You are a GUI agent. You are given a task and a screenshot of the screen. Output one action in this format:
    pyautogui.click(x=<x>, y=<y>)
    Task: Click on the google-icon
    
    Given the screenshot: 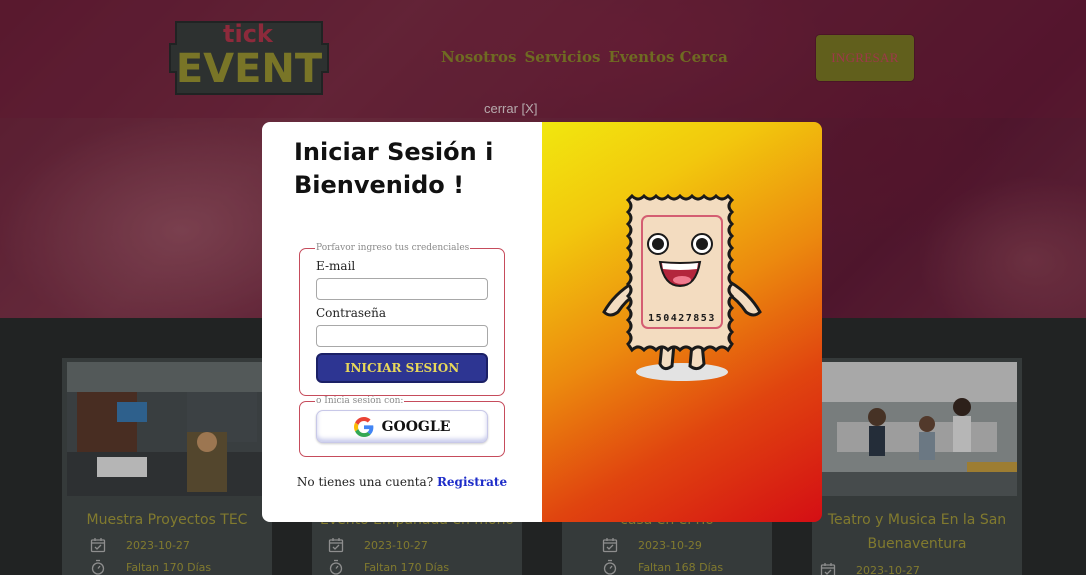 What is the action you would take?
    pyautogui.click(x=363, y=426)
    